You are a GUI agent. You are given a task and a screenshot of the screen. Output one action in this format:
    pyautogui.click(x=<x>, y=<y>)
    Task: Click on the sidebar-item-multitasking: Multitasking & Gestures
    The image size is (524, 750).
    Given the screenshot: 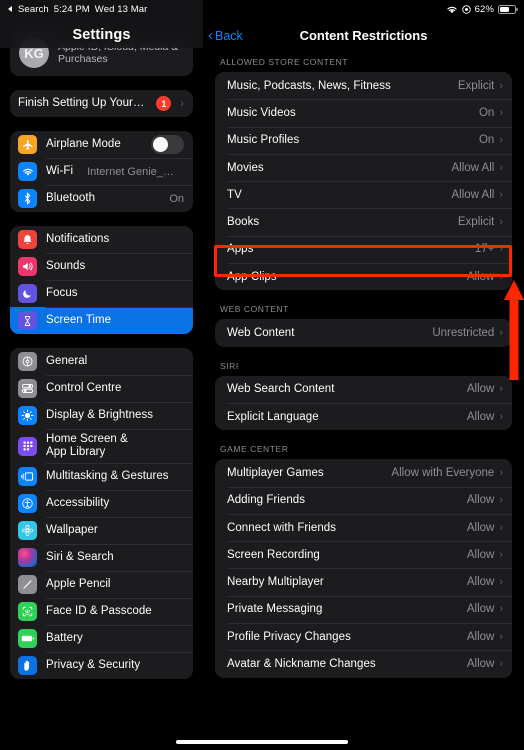 What is the action you would take?
    pyautogui.click(x=101, y=476)
    